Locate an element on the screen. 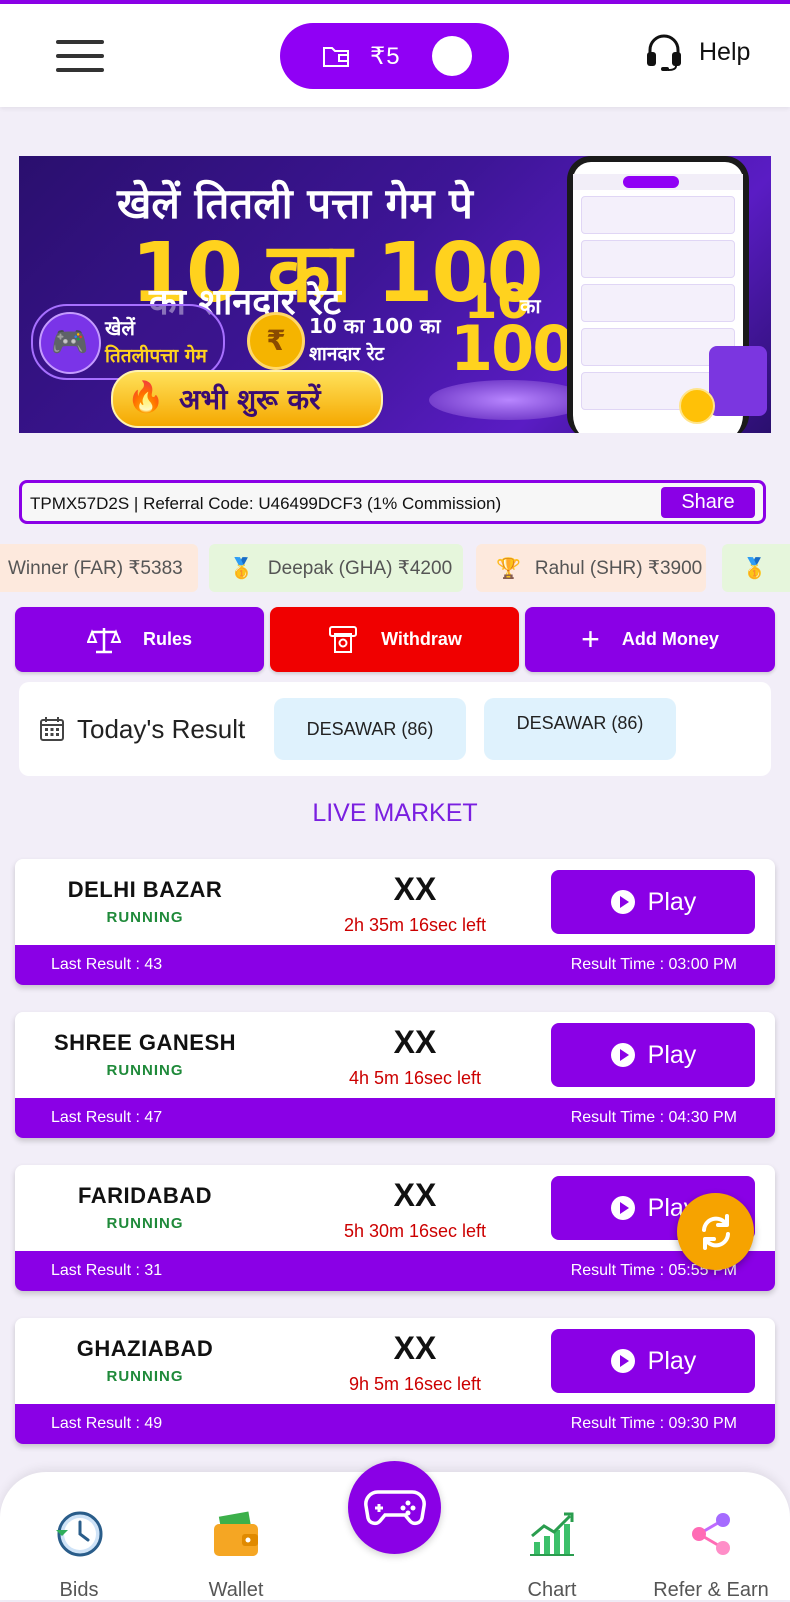  wallet-icon is located at coordinates (236, 1533).